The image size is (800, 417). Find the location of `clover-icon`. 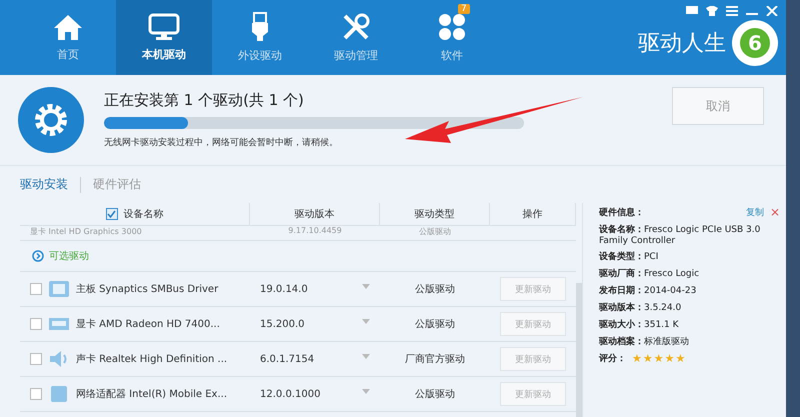

clover-icon is located at coordinates (452, 27).